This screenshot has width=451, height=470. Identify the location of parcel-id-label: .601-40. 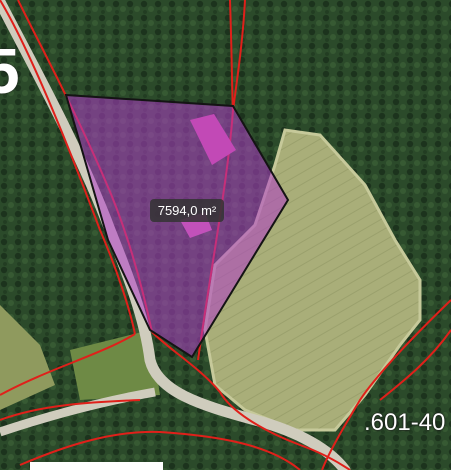
(405, 422).